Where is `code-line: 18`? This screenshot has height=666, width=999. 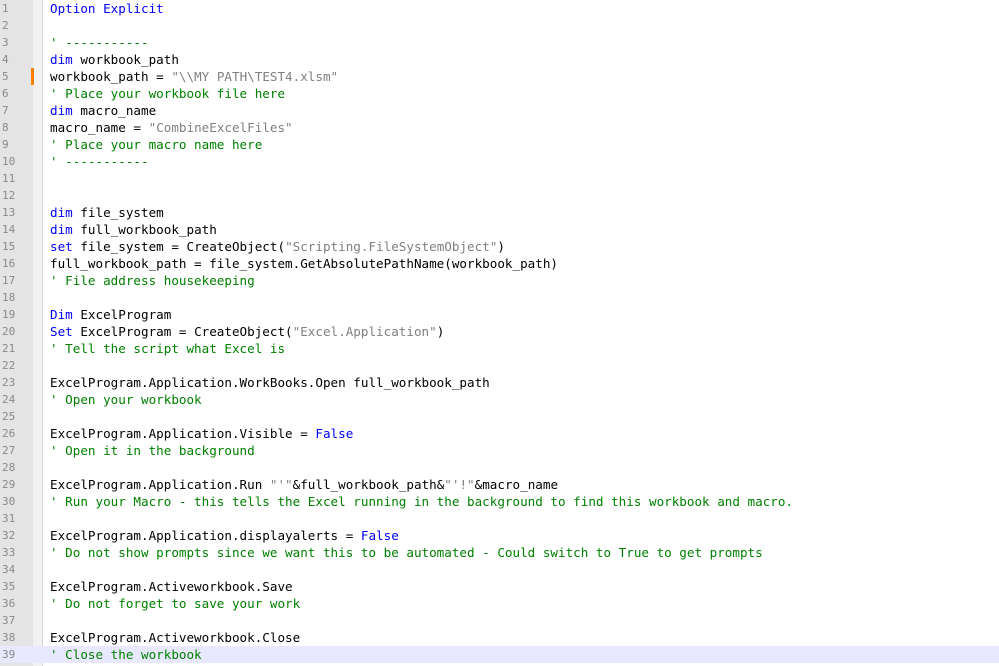 code-line: 18 is located at coordinates (499, 297).